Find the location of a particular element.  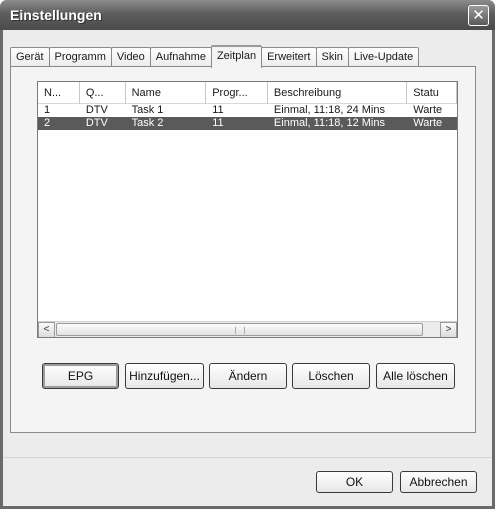

delete-all-button: Alle löschen is located at coordinates (415, 376).